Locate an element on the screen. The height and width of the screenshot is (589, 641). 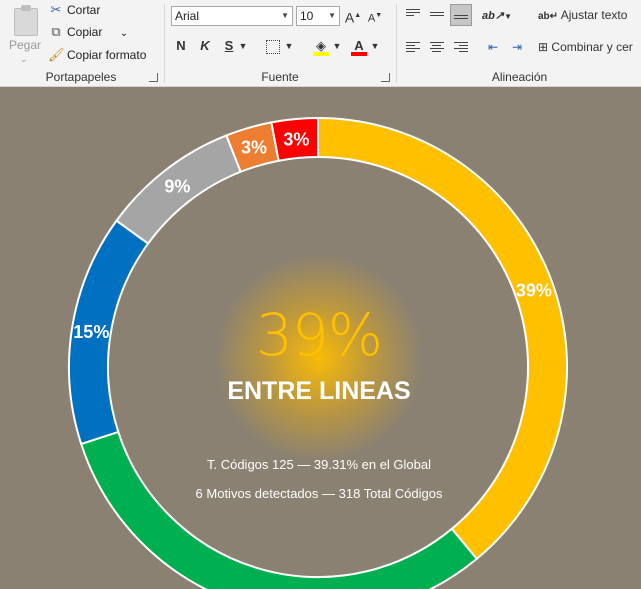
center-line-1: T. Códigos 125 — 39.31% en el Global is located at coordinates (319, 464).